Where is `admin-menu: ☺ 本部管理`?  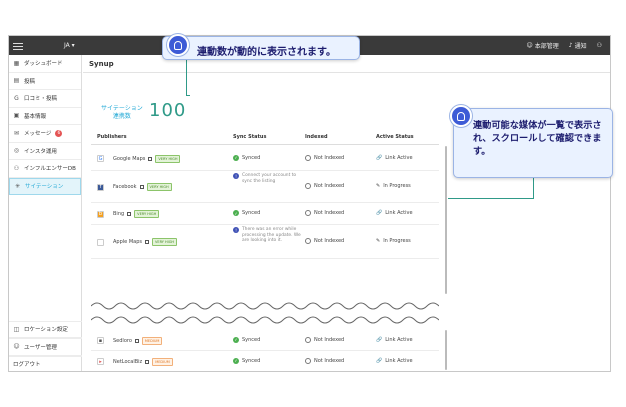
admin-menu: ☺ 本部管理 is located at coordinates (542, 45).